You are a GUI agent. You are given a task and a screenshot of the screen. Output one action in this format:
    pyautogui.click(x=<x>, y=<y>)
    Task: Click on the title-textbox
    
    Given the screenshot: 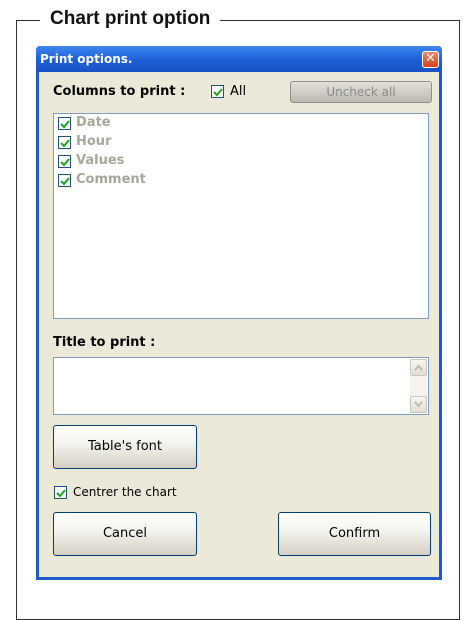 What is the action you would take?
    pyautogui.click(x=241, y=386)
    